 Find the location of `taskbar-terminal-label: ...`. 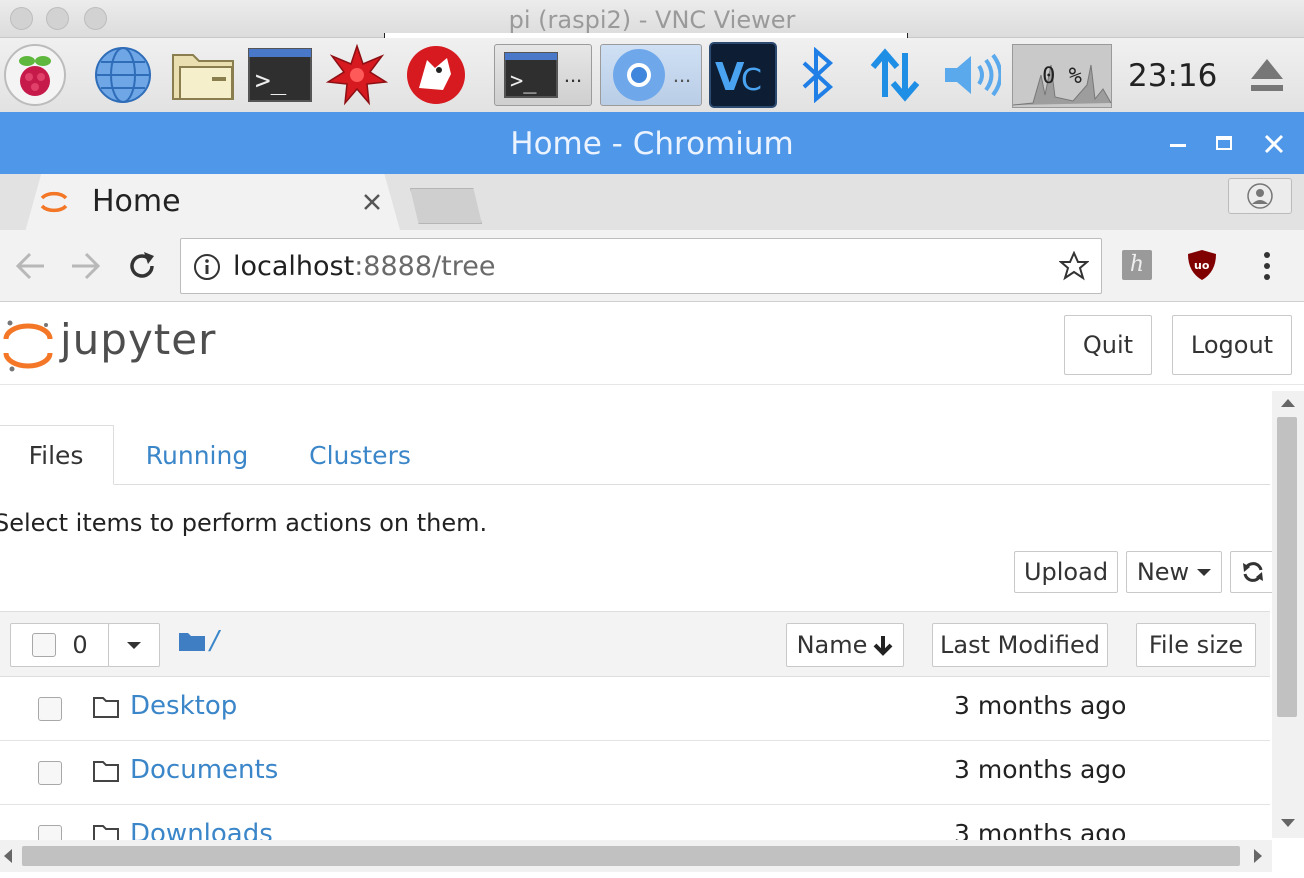

taskbar-terminal-label: ... is located at coordinates (573, 74).